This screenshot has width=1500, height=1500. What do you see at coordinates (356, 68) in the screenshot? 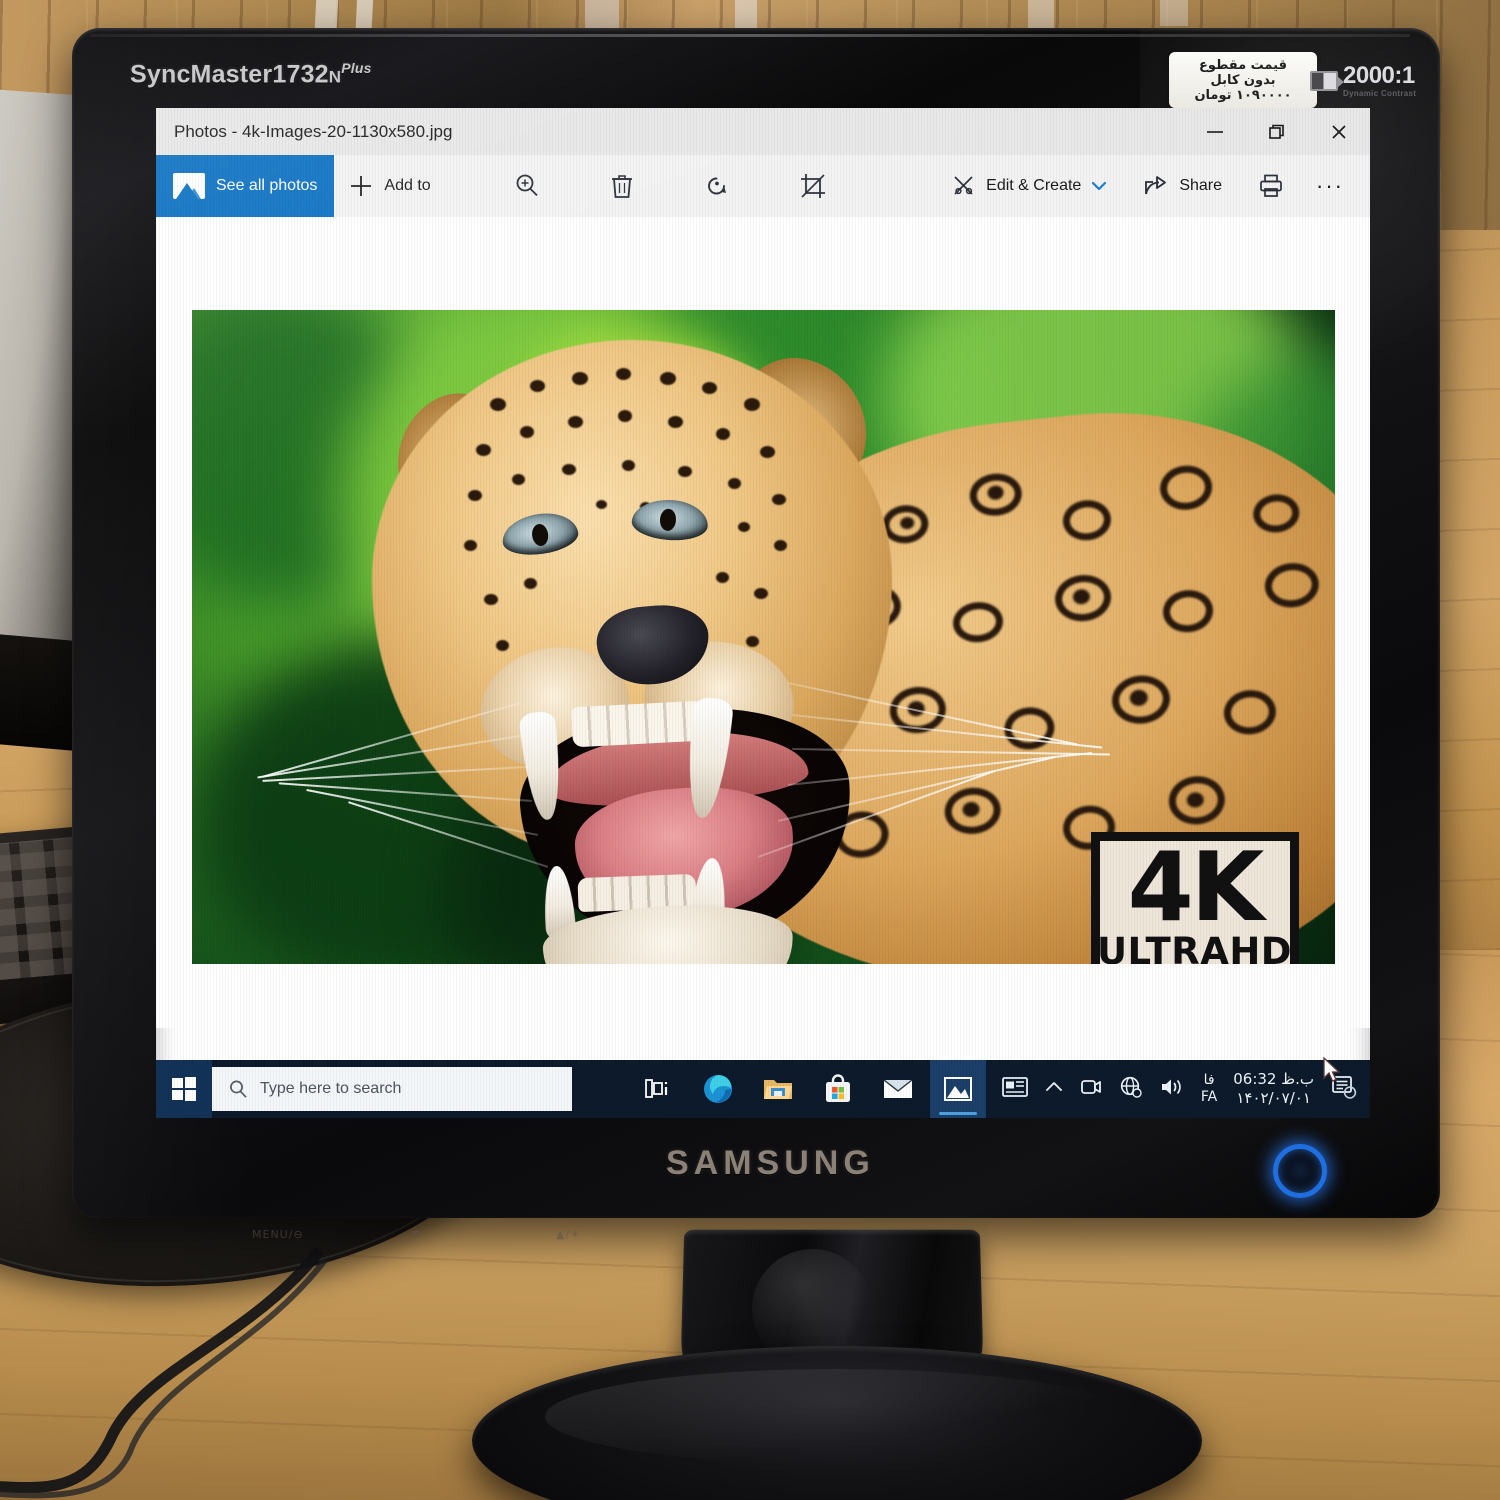
I see `brand-model-plus: Plus` at bounding box center [356, 68].